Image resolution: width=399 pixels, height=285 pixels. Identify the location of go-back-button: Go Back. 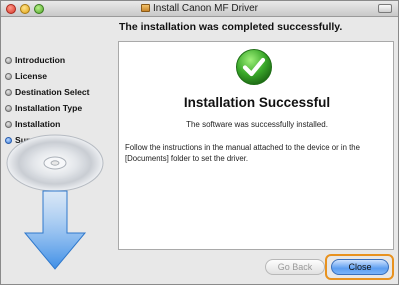
(295, 267).